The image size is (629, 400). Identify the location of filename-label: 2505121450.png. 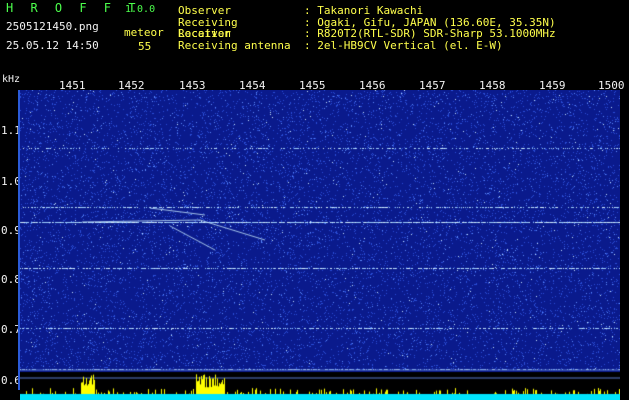
(52, 26).